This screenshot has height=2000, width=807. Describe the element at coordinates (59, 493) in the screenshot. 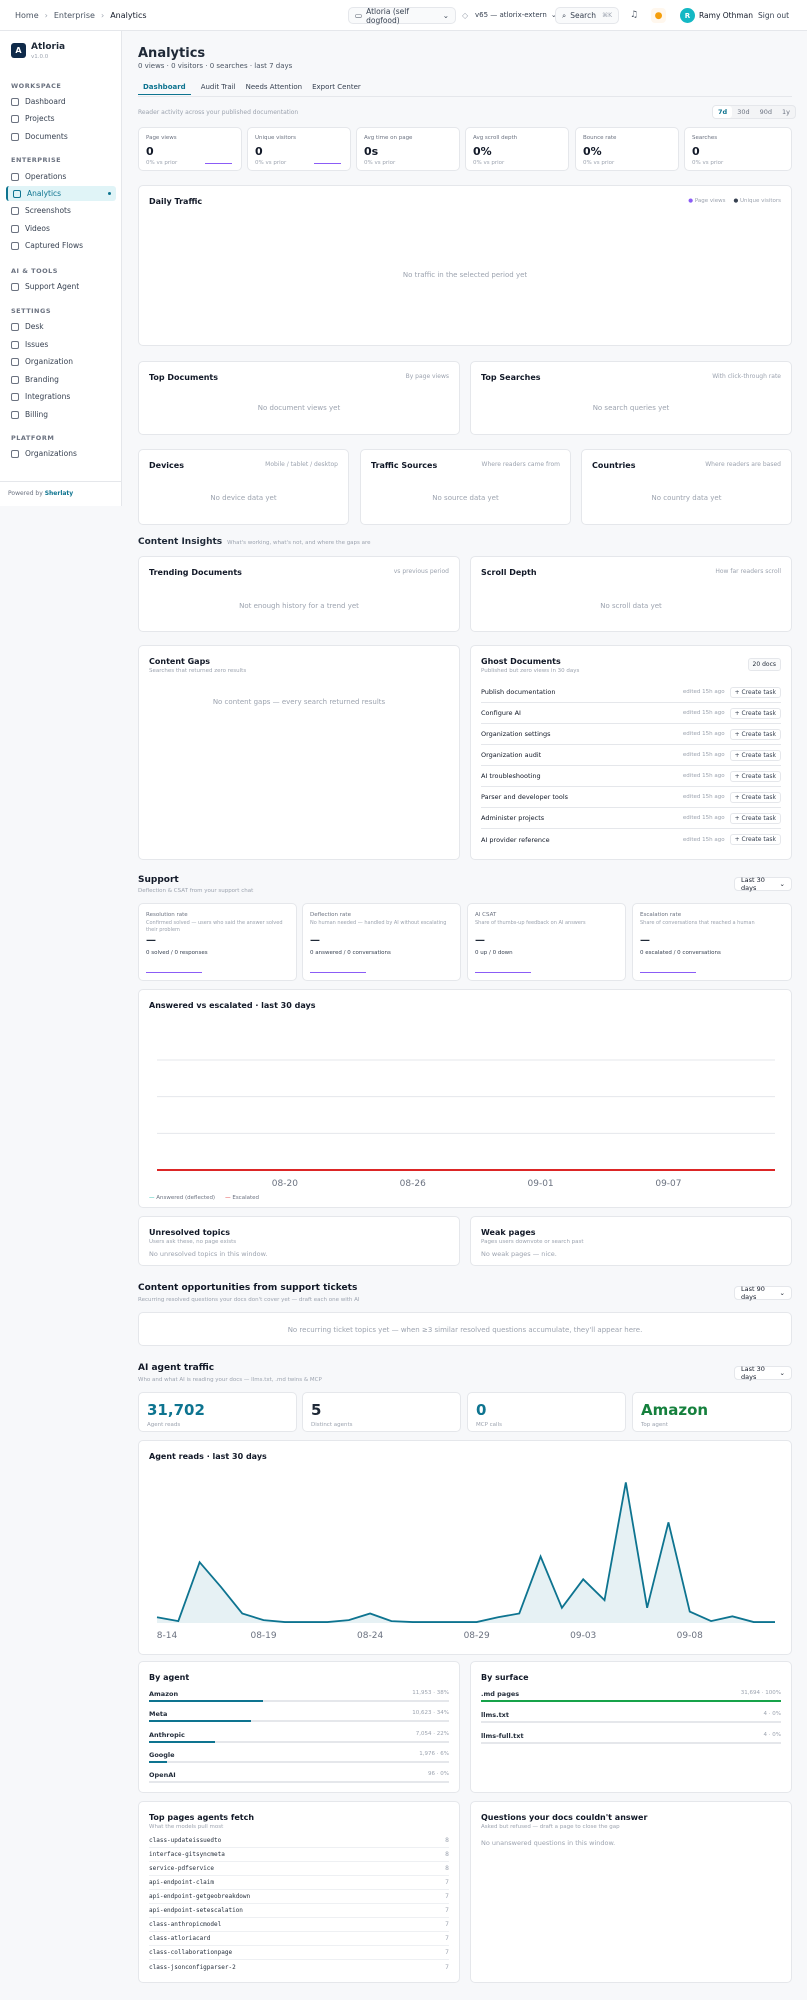

I see `powered-brand: Sherlaty` at that location.